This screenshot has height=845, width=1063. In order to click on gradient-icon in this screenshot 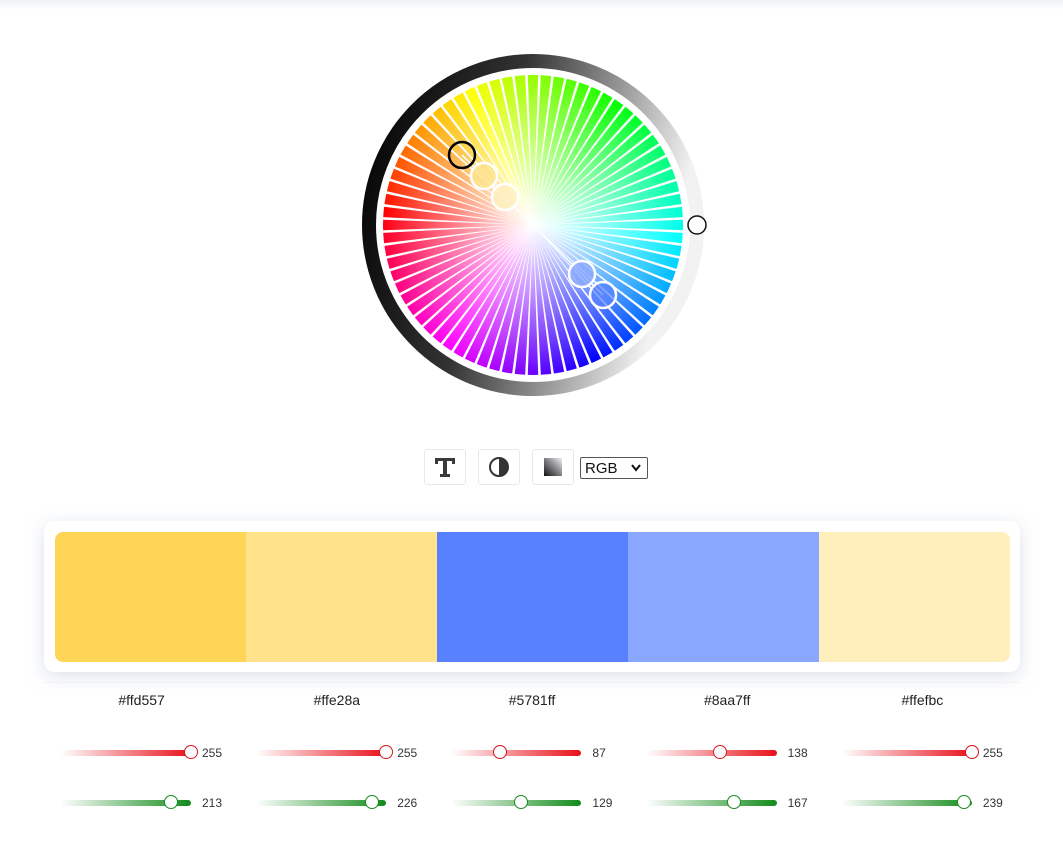, I will do `click(553, 467)`.